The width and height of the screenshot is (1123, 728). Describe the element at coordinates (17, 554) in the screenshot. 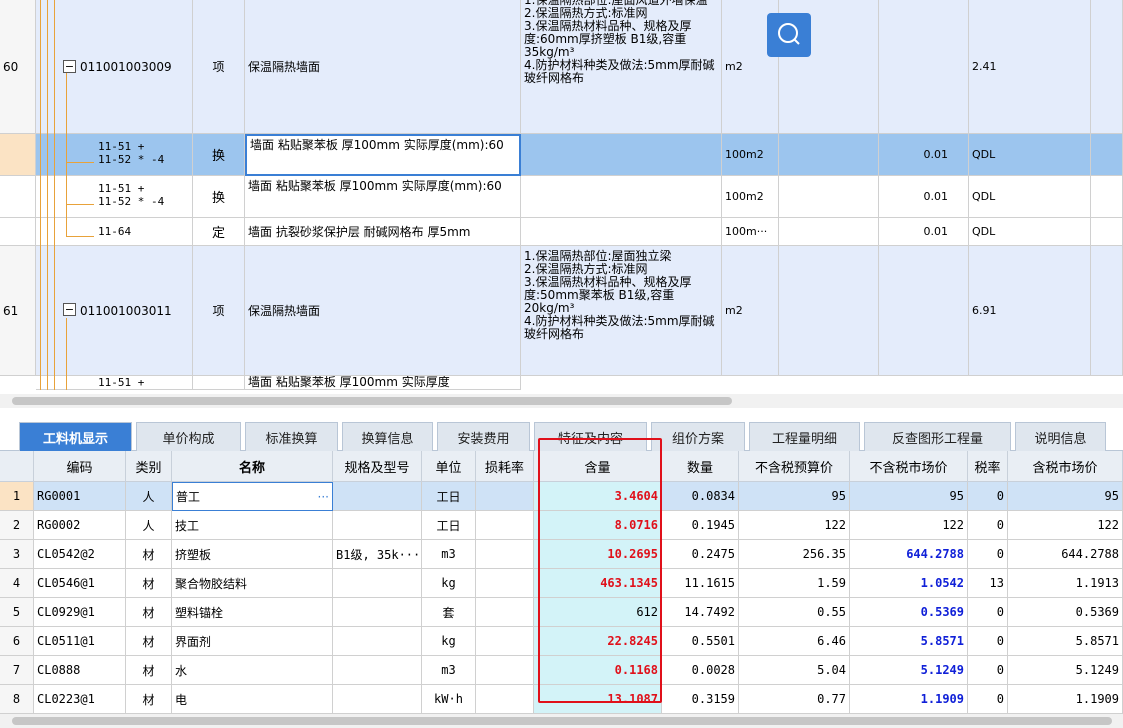

I see `cell-no: 3` at that location.